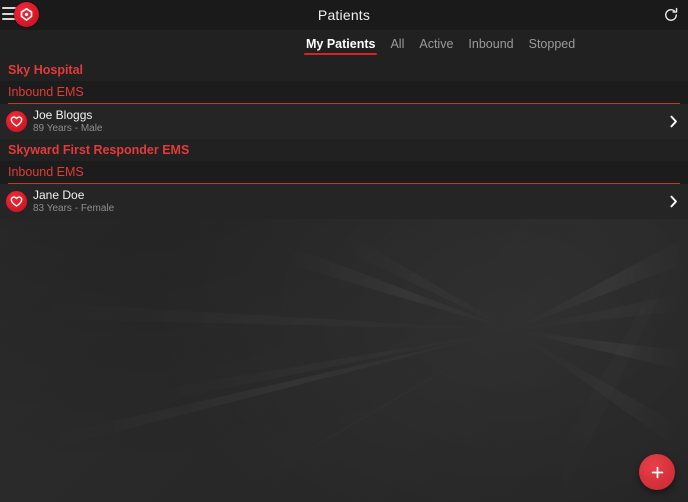 The height and width of the screenshot is (502, 688). What do you see at coordinates (59, 195) in the screenshot?
I see `patient-name: Jane Doe` at bounding box center [59, 195].